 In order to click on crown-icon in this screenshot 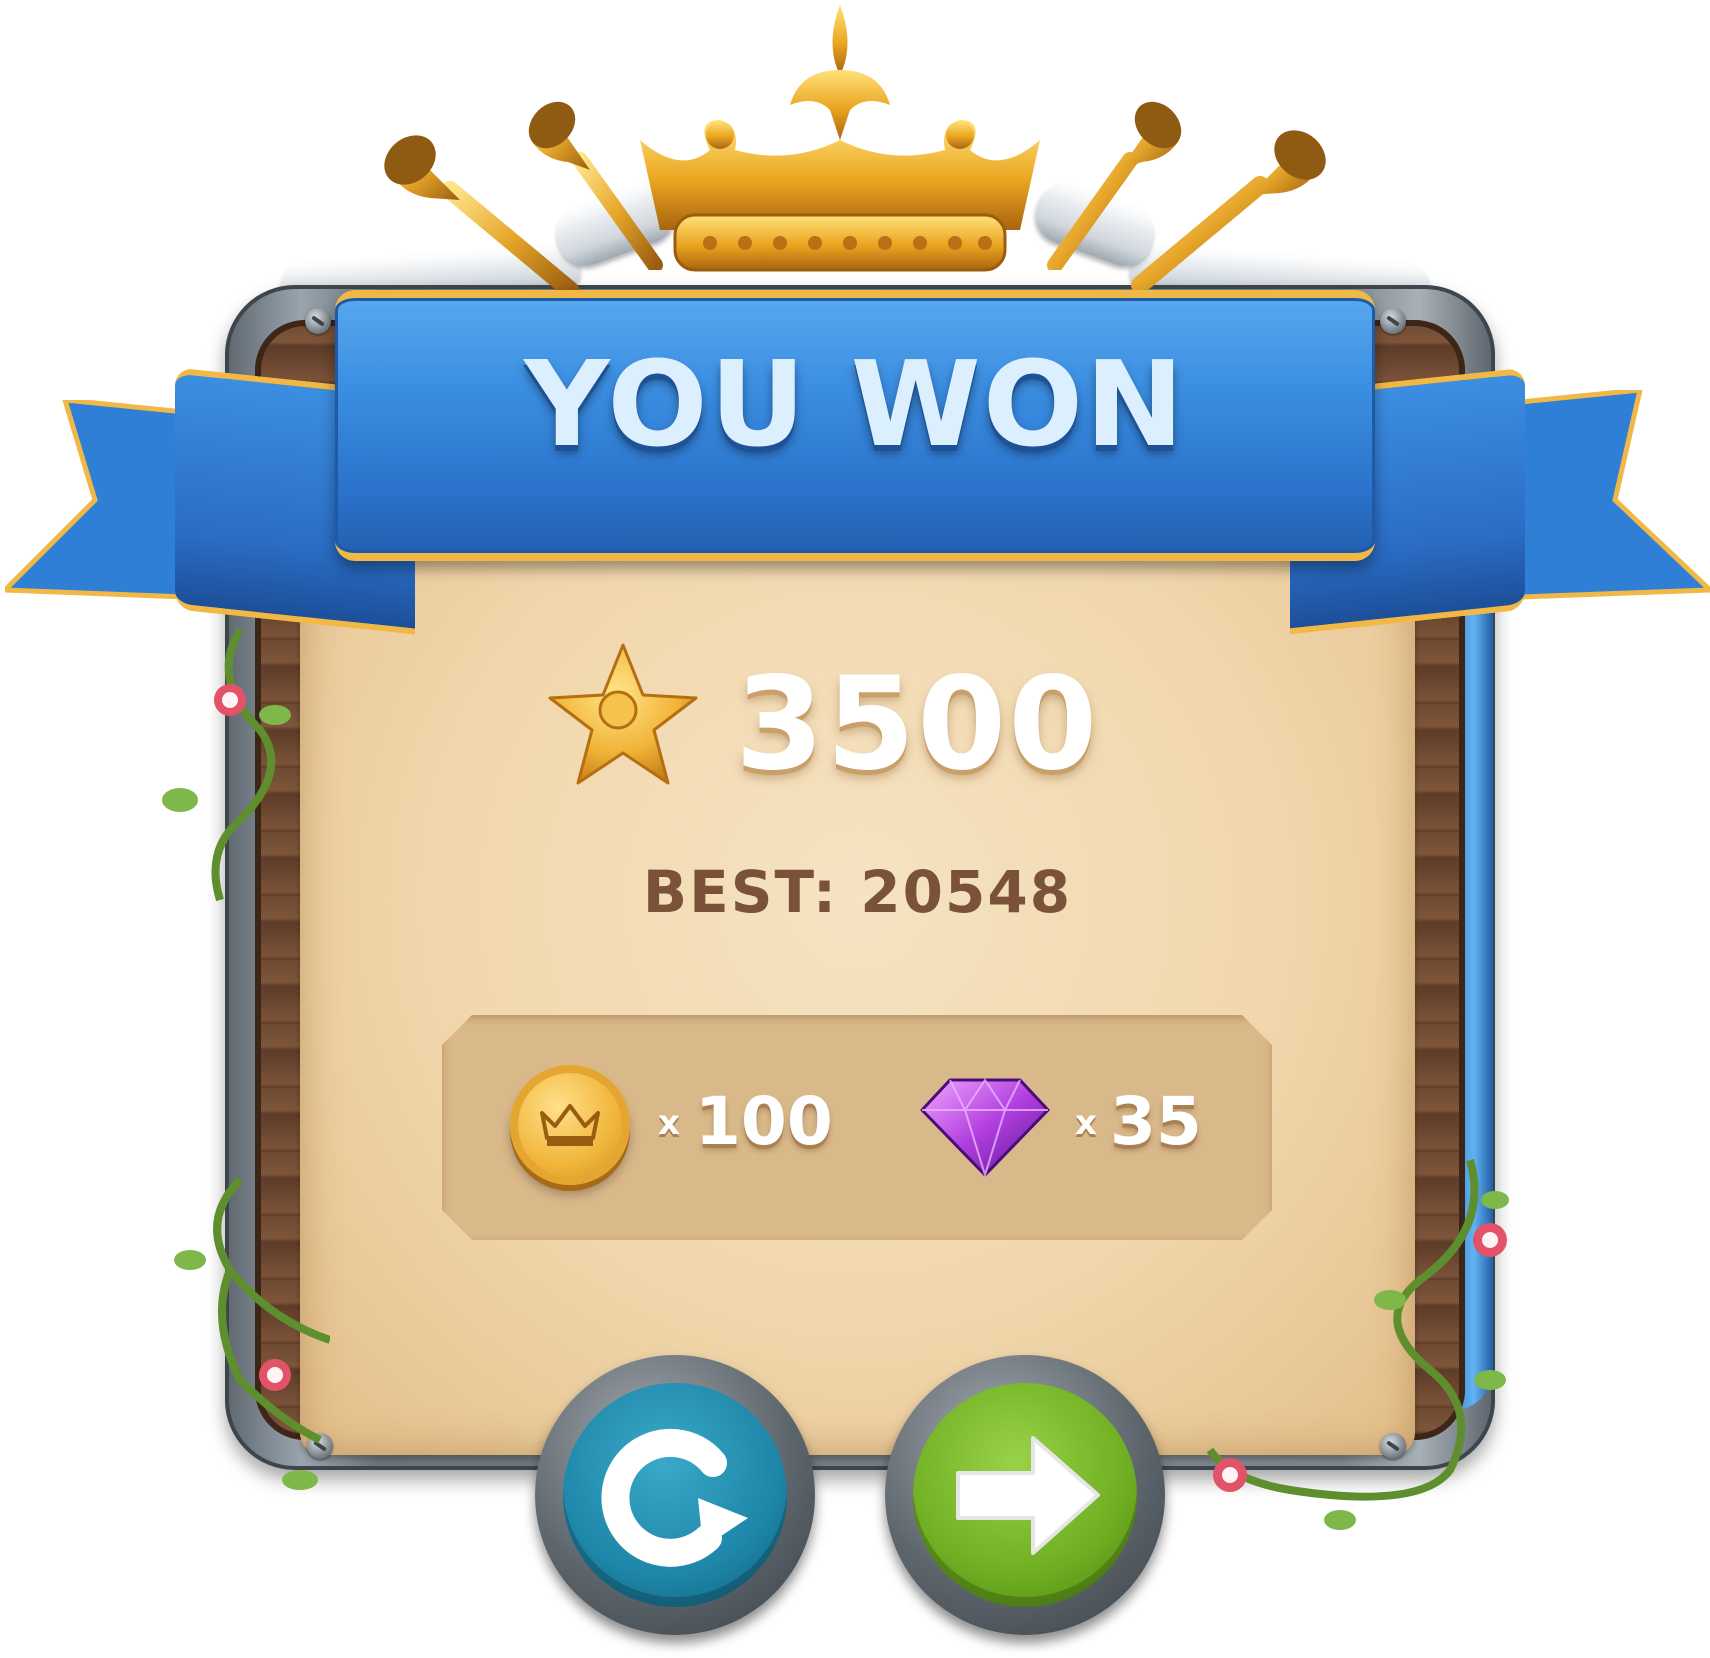, I will do `click(840, 138)`.